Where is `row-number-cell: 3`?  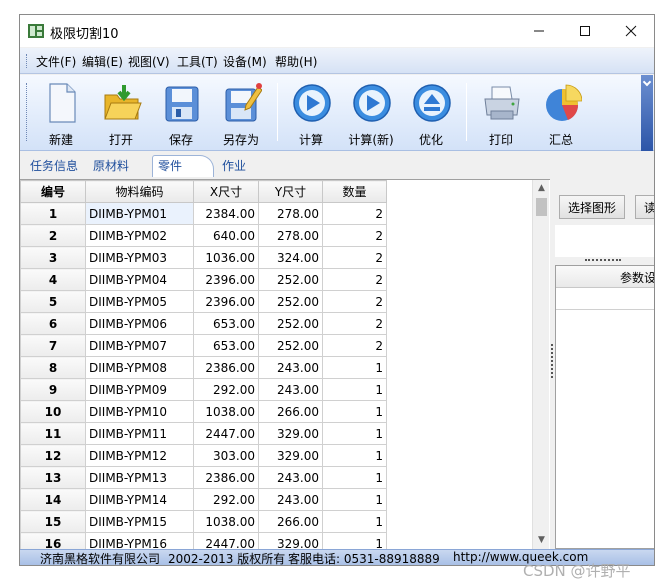
row-number-cell: 3 is located at coordinates (53, 257).